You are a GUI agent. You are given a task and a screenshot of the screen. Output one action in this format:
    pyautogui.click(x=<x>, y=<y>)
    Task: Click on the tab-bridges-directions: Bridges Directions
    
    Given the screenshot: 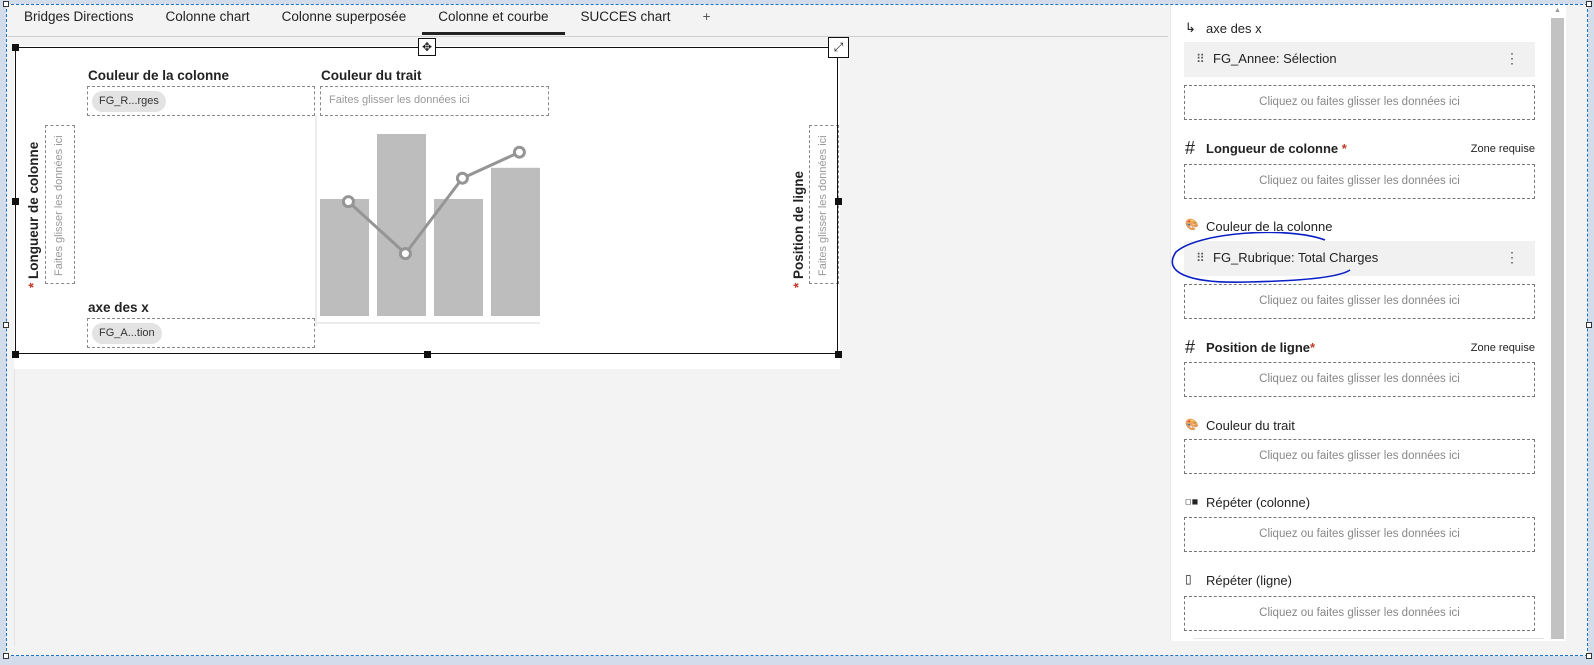 What is the action you would take?
    pyautogui.click(x=79, y=20)
    